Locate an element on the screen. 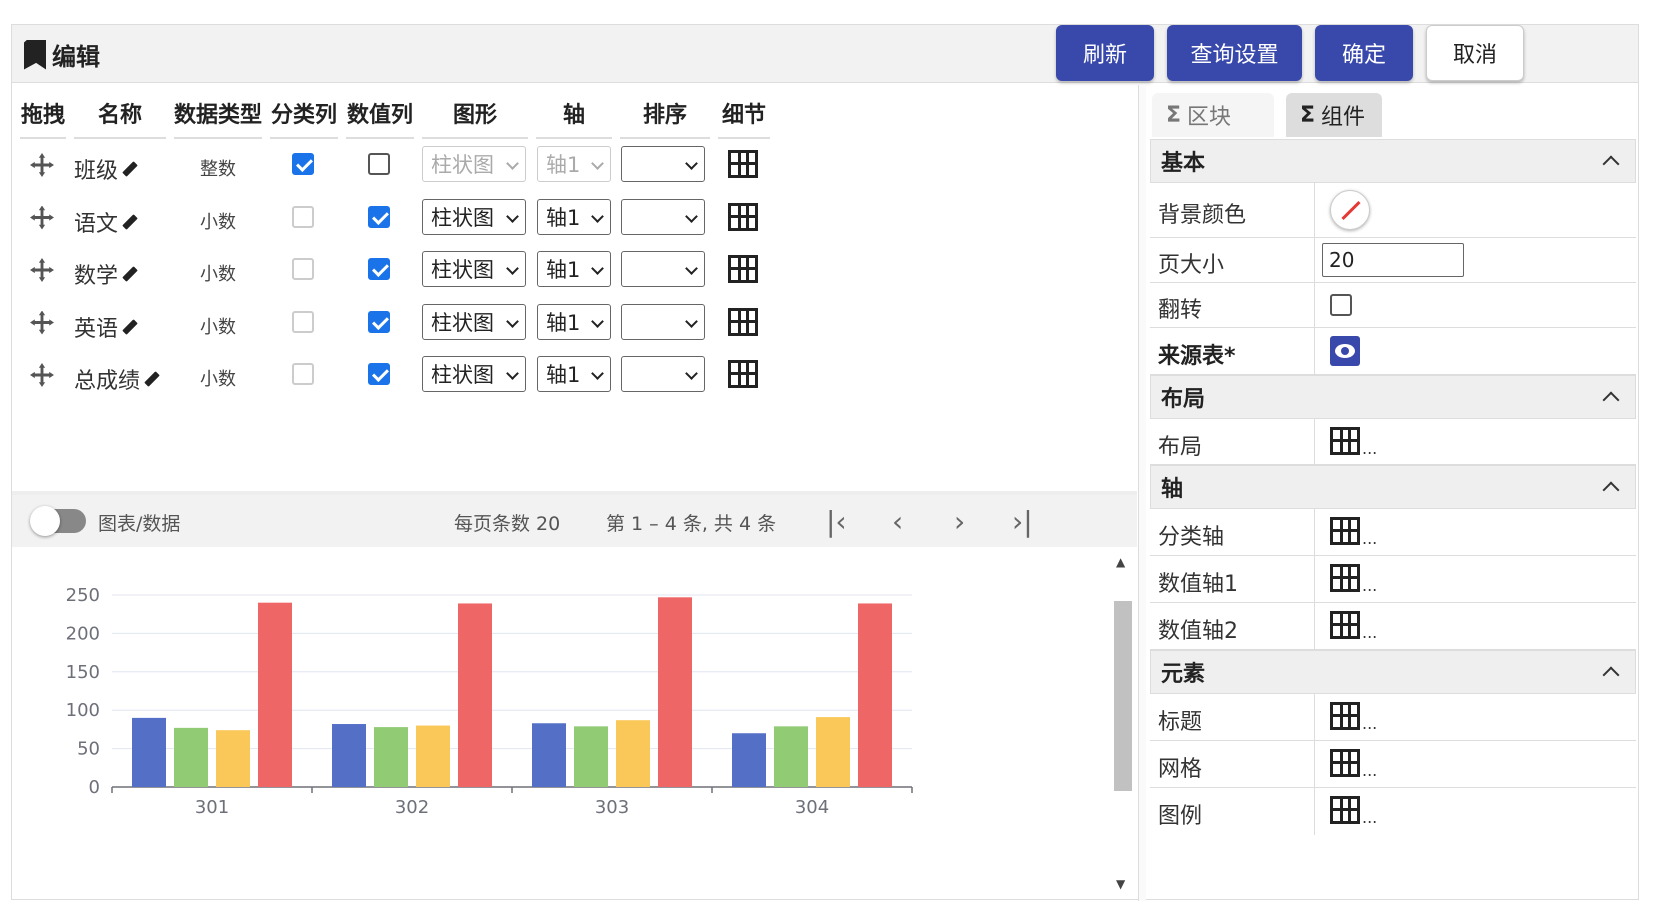 Image resolution: width=1653 pixels, height=906 pixels. tab-blocks: Σ 区块 is located at coordinates (1213, 115).